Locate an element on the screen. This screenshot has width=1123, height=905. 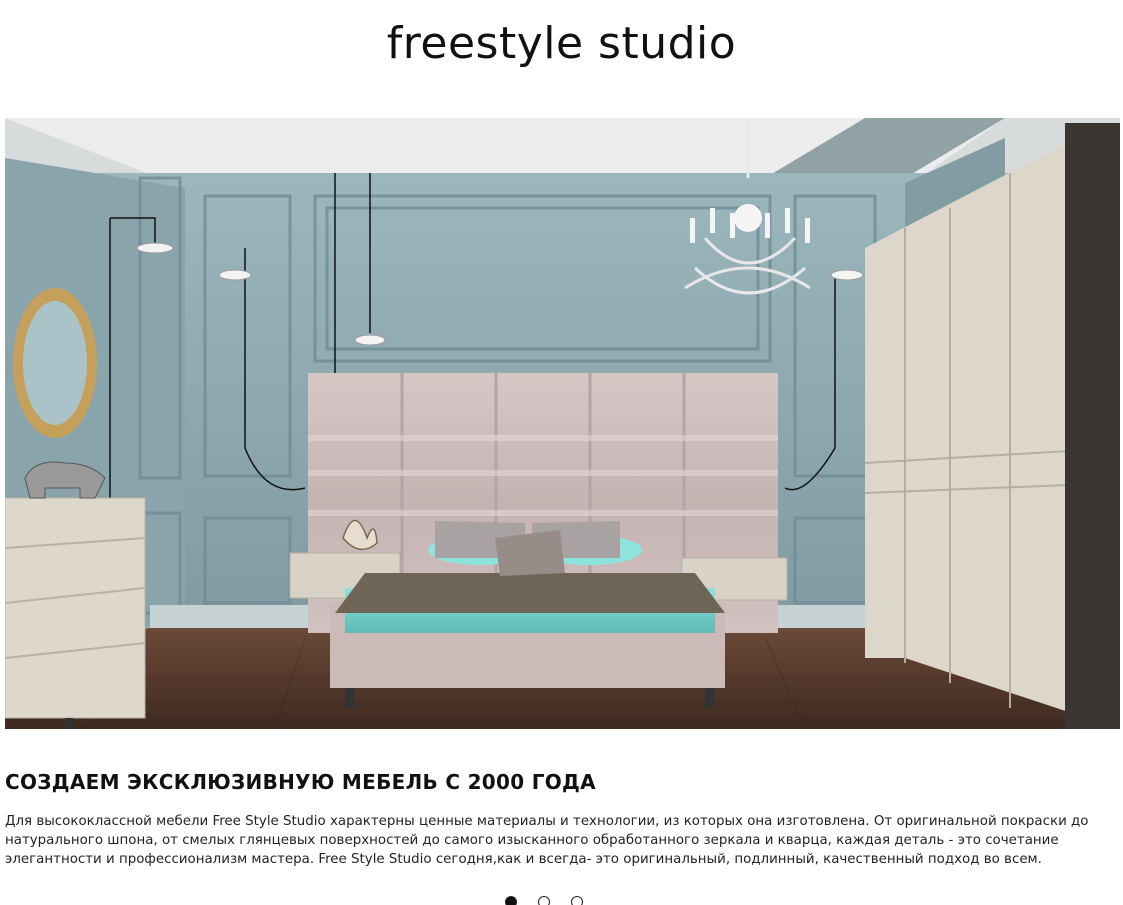
carousel-pagination is located at coordinates (561, 900).